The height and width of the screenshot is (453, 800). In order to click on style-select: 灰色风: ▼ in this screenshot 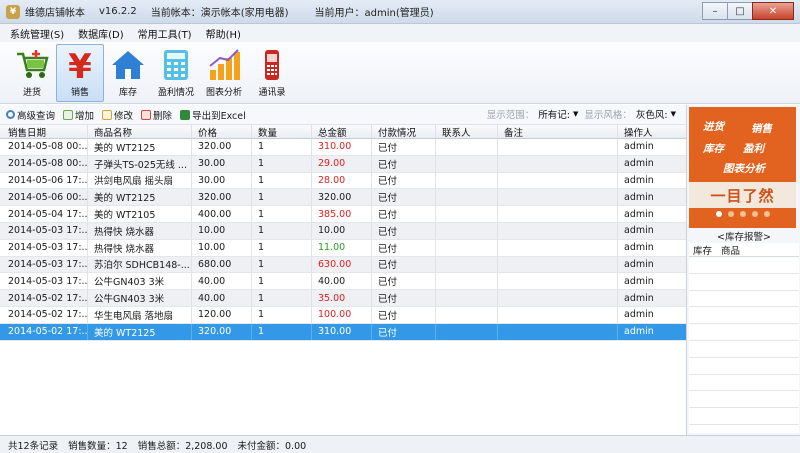, I will do `click(656, 114)`.